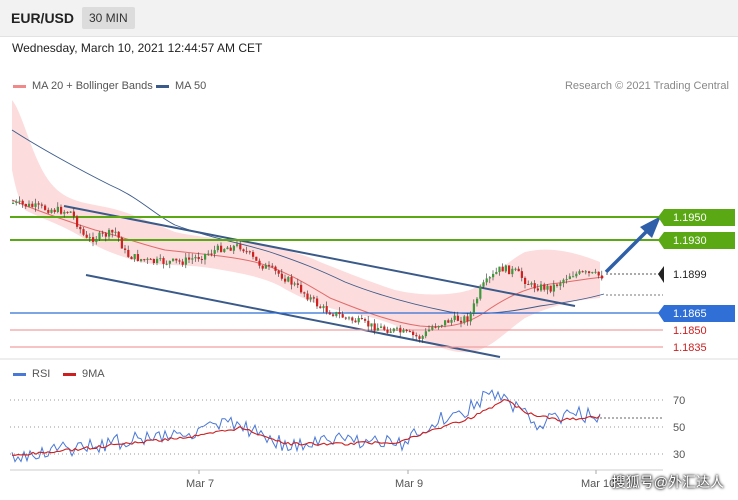  Describe the element at coordinates (679, 428) in the screenshot. I see `rsi-tick-50: 50` at that location.